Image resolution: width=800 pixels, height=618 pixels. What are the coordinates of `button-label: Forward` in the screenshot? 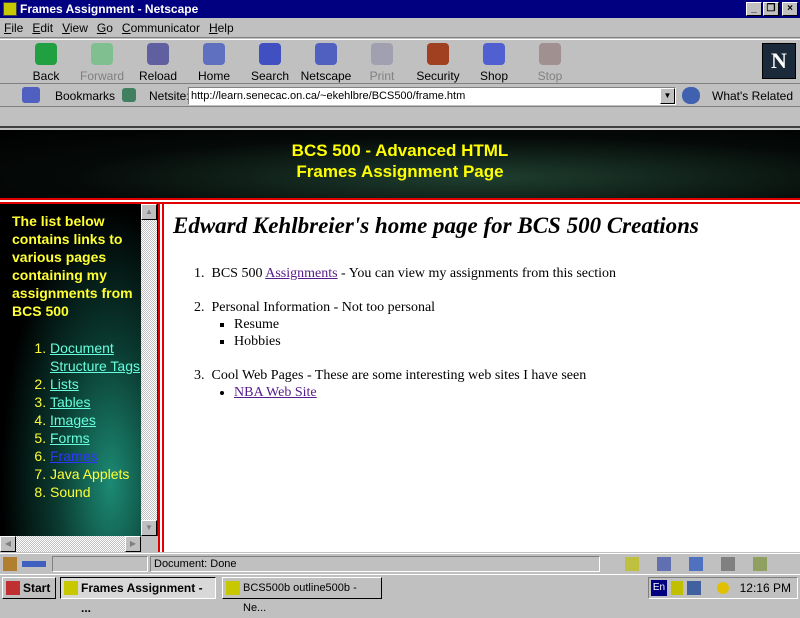 It's located at (101, 76).